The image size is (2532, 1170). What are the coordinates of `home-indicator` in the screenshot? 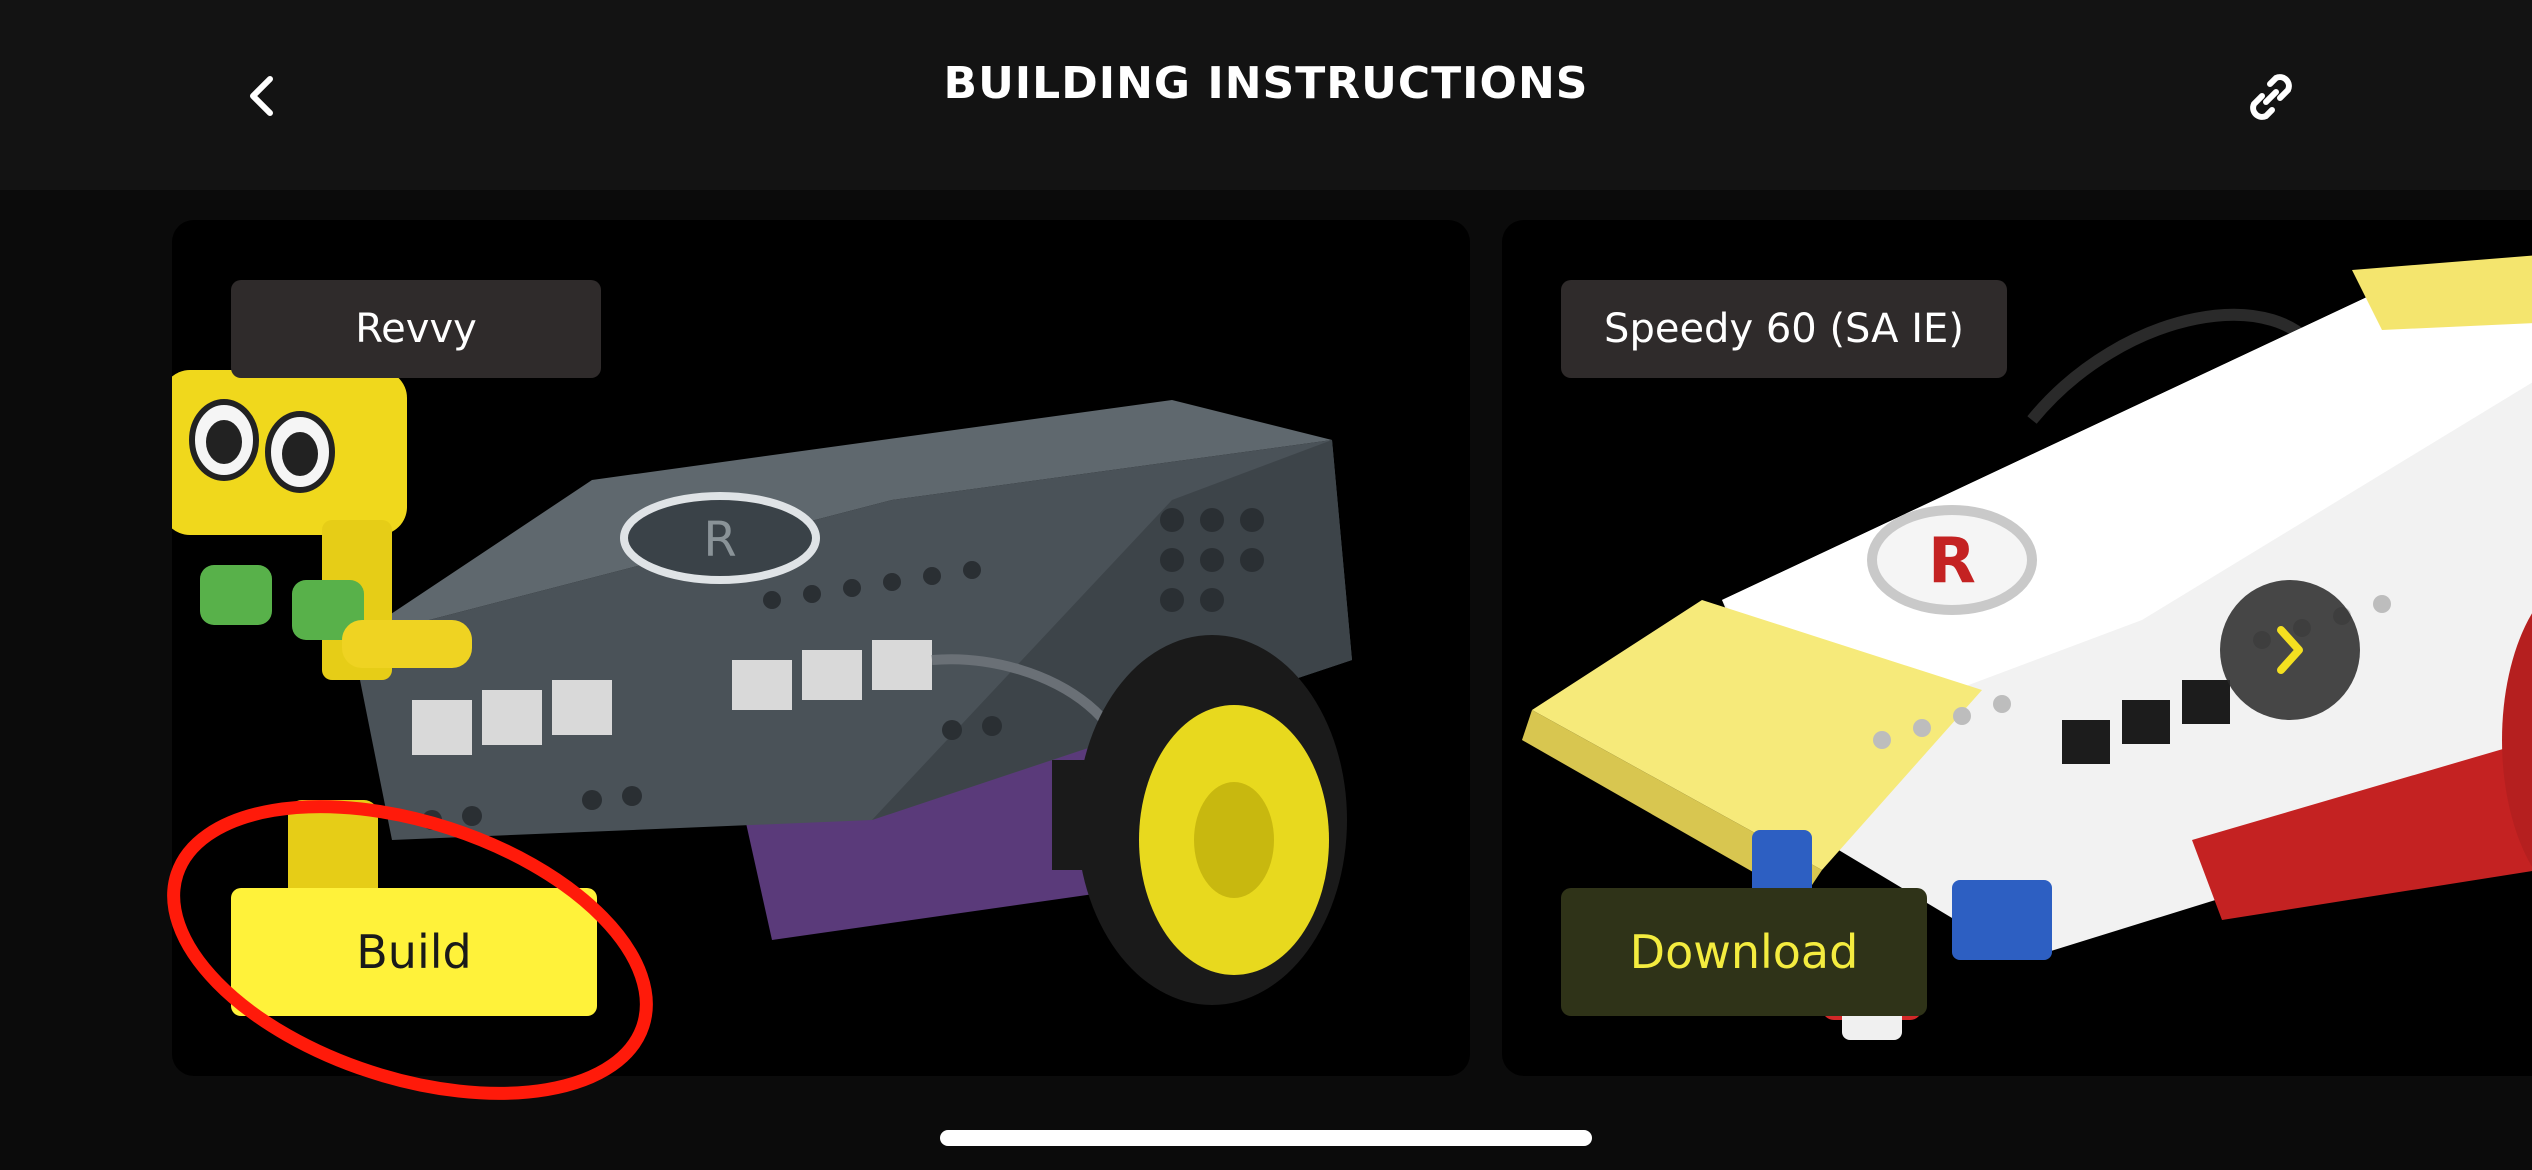 It's located at (1266, 1138).